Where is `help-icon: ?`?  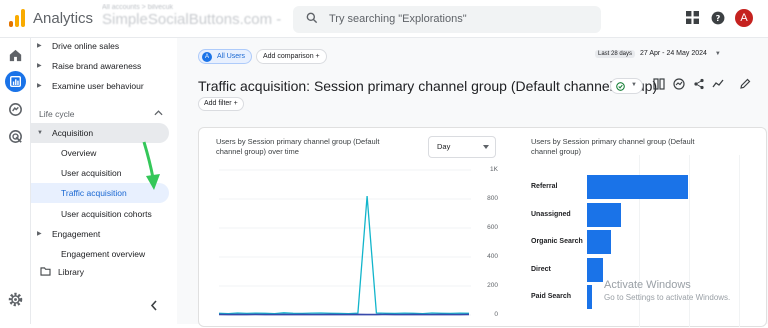 help-icon: ? is located at coordinates (718, 18).